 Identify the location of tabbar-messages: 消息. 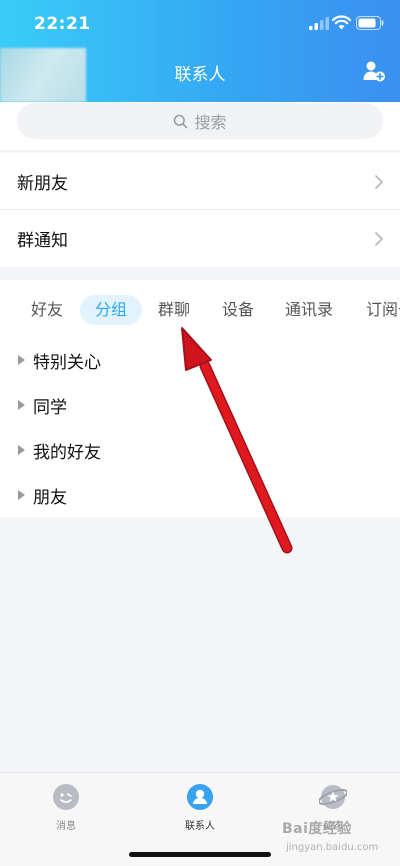
(66, 807).